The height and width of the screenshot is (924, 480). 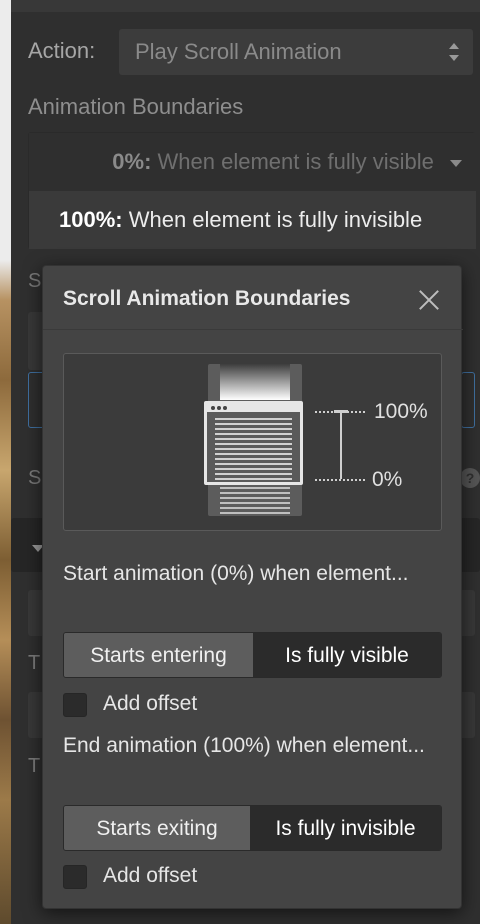 I want to click on obscured-label-3: T, so click(x=34, y=663).